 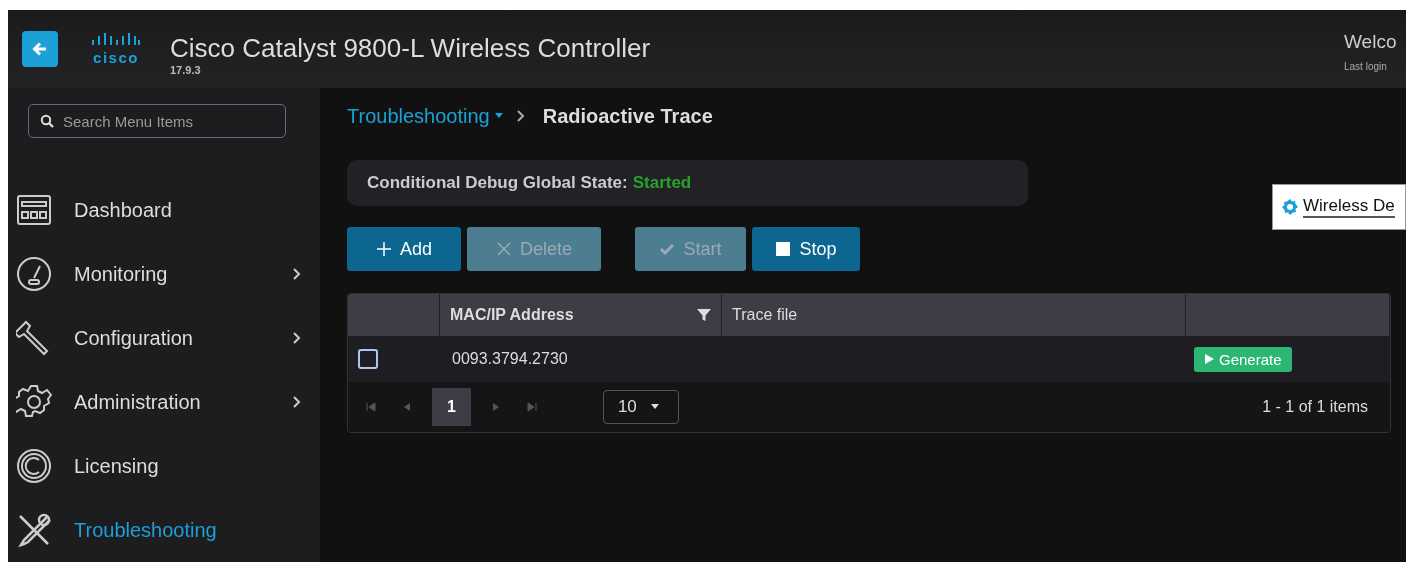 I want to click on arrow-left-icon, so click(x=40, y=49).